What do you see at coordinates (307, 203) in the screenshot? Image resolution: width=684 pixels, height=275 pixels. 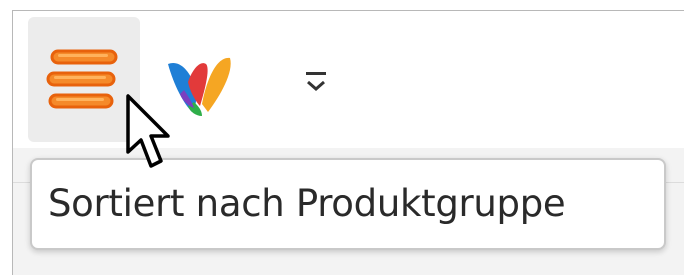 I see `tooltip-text: Sortiert nach Produktgruppe` at bounding box center [307, 203].